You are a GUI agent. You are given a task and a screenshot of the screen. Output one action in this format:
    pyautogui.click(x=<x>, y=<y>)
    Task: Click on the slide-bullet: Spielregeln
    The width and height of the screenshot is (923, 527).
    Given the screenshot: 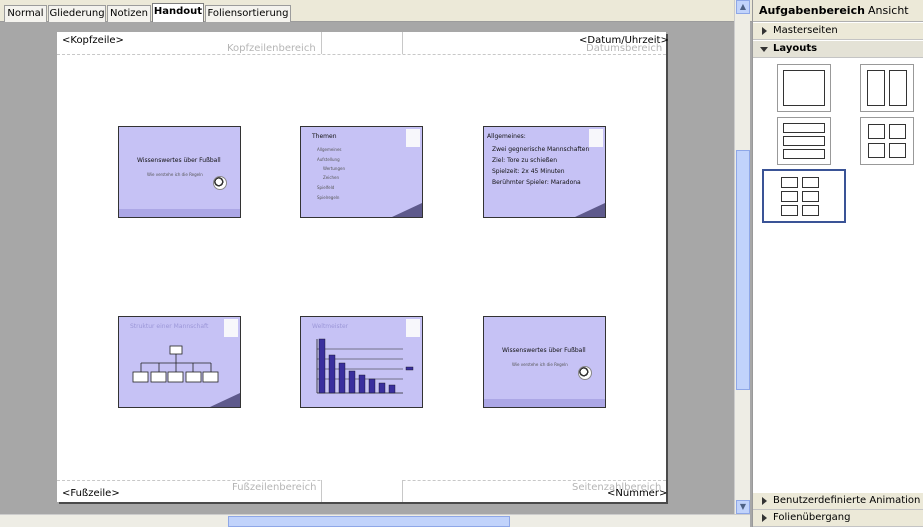 What is the action you would take?
    pyautogui.click(x=328, y=197)
    